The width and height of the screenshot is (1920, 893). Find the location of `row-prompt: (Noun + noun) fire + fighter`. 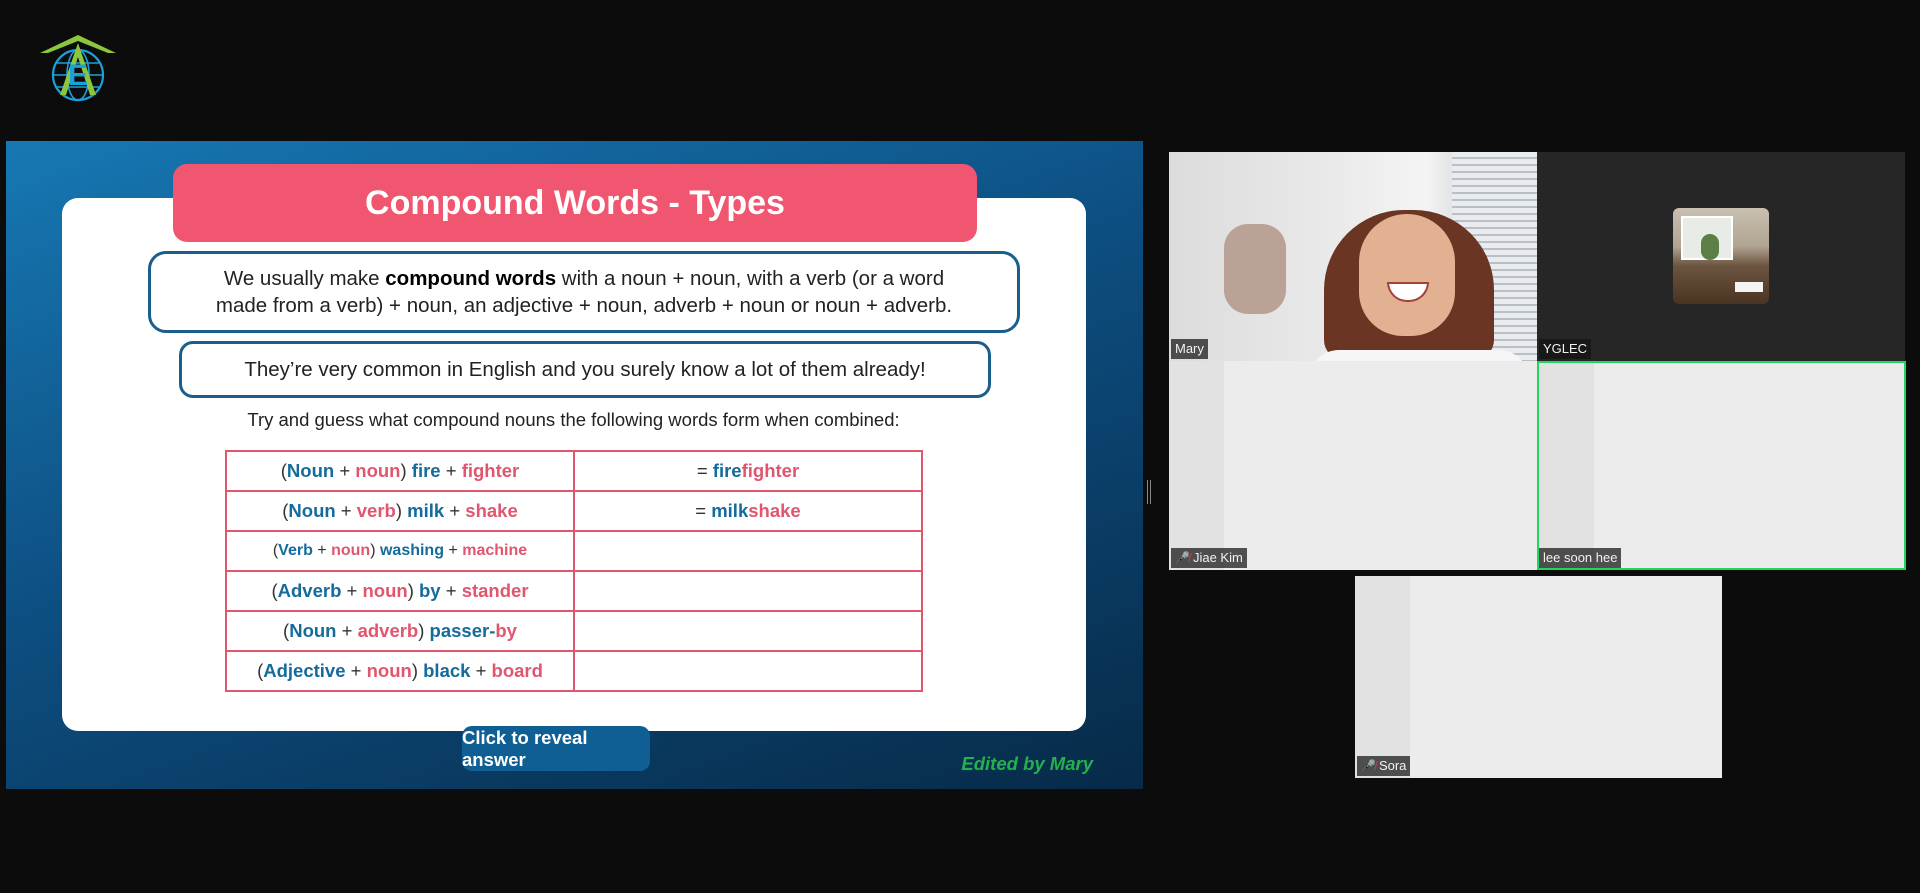

row-prompt: (Noun + noun) fire + fighter is located at coordinates (400, 471).